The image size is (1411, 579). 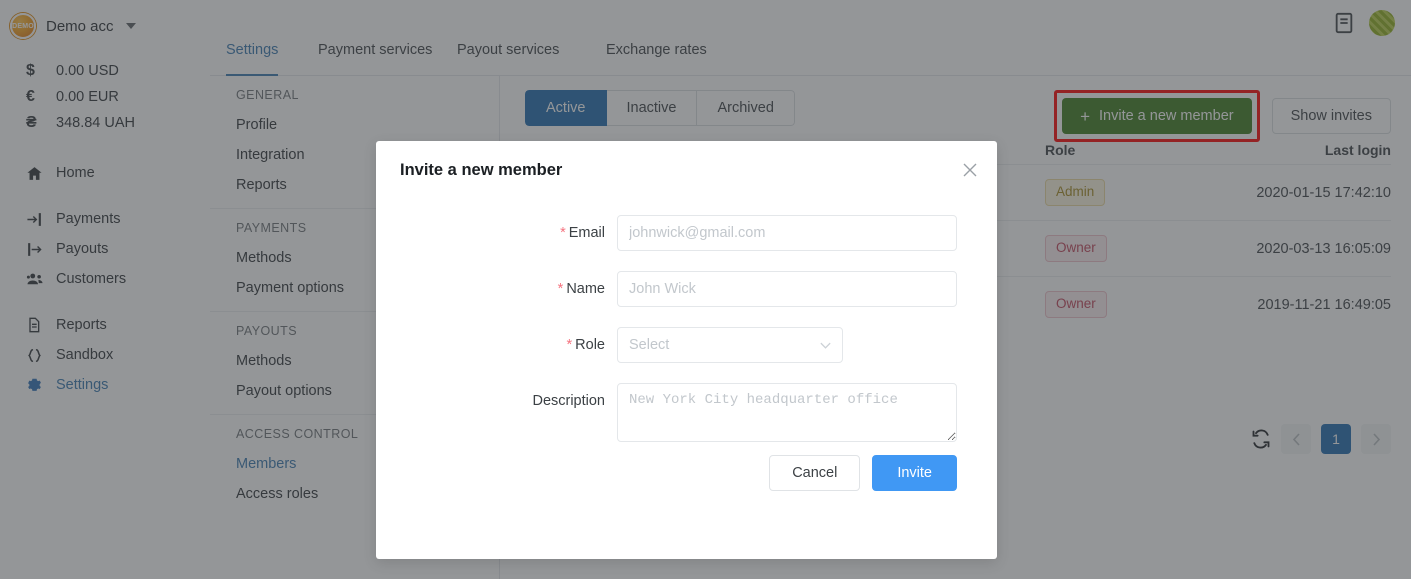 What do you see at coordinates (585, 289) in the screenshot?
I see `label-name-text: Name` at bounding box center [585, 289].